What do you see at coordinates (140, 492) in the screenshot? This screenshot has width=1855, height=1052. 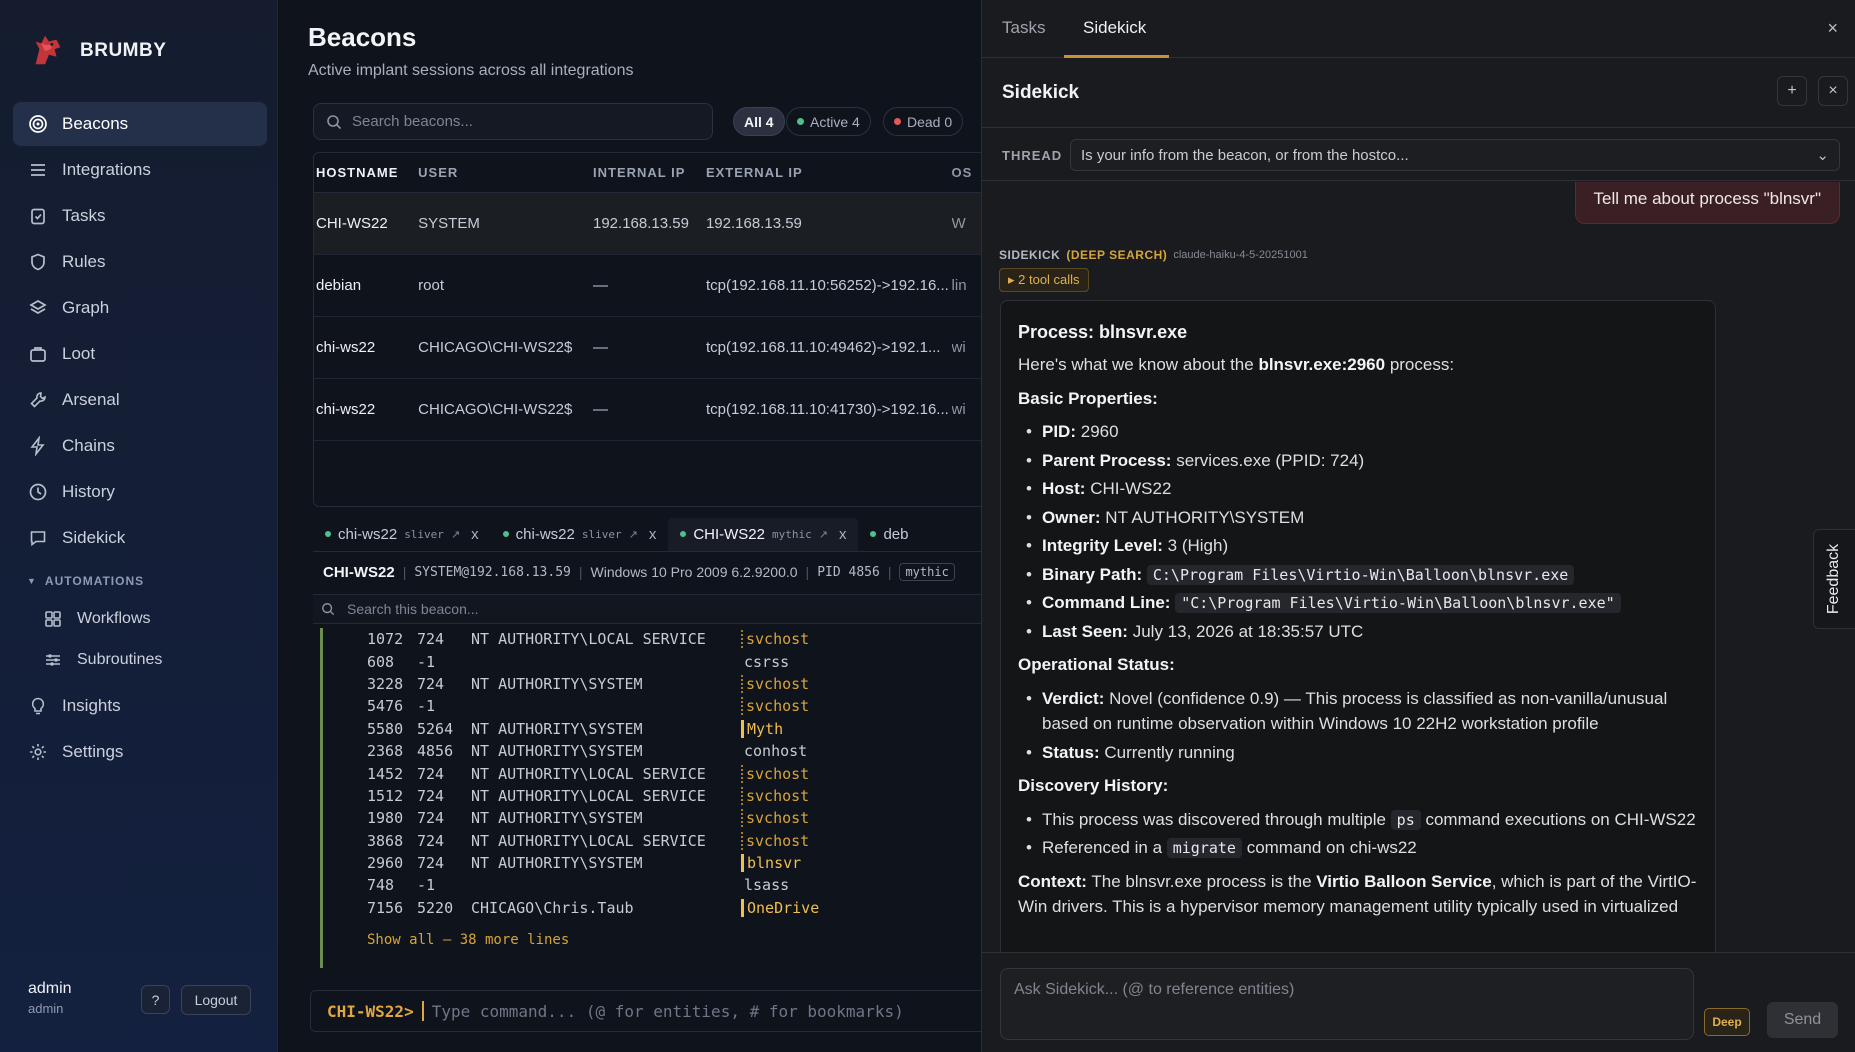 I see `nav-item-history: History` at bounding box center [140, 492].